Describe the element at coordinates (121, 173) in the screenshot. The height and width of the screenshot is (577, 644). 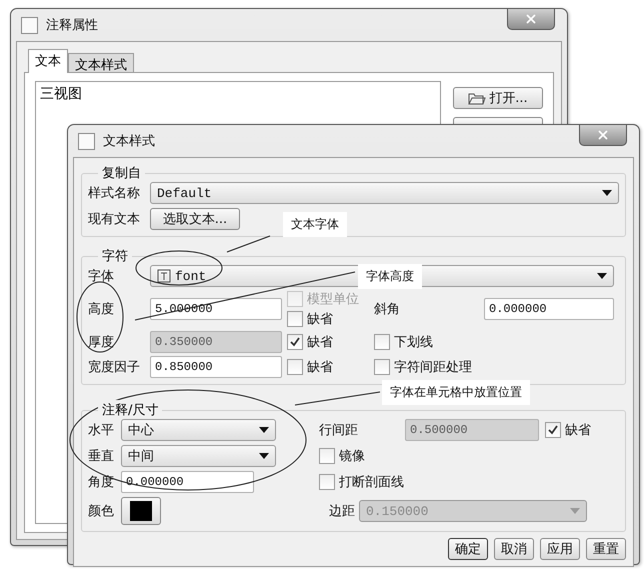
I see `group-label: 复制自` at that location.